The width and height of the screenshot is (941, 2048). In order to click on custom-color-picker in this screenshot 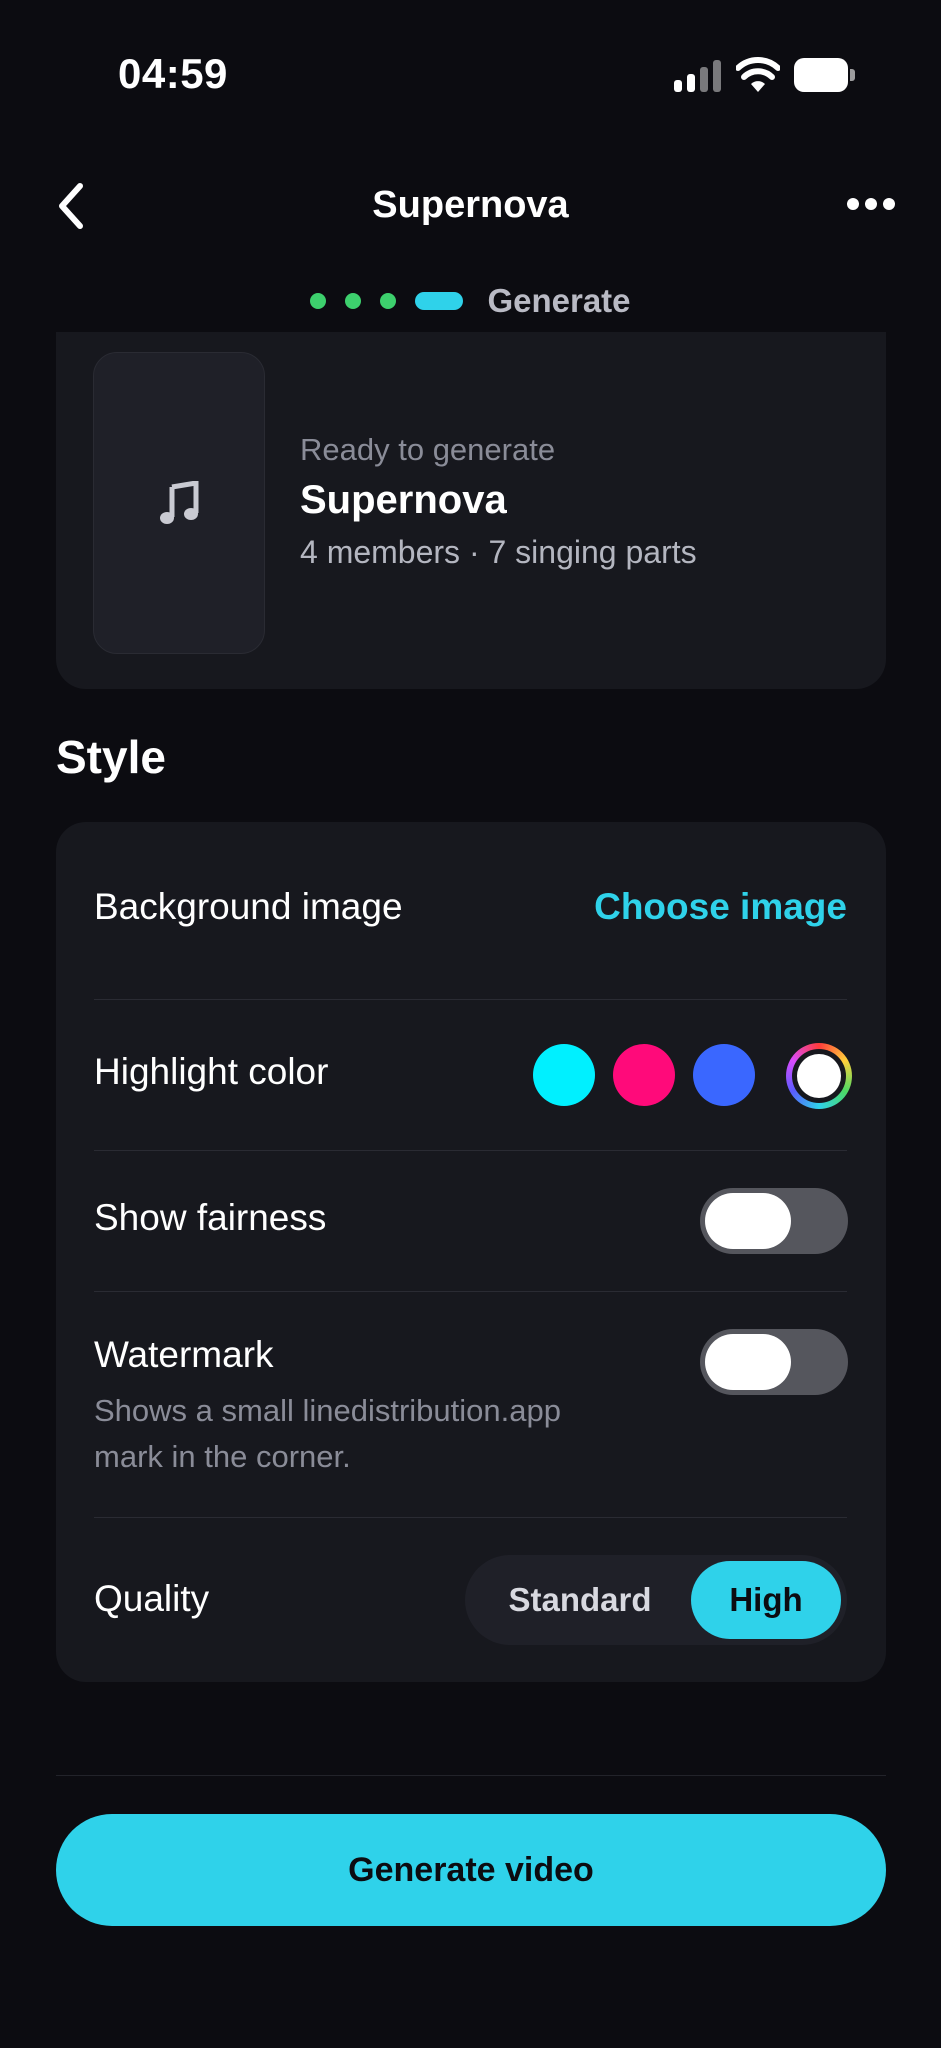, I will do `click(819, 1076)`.